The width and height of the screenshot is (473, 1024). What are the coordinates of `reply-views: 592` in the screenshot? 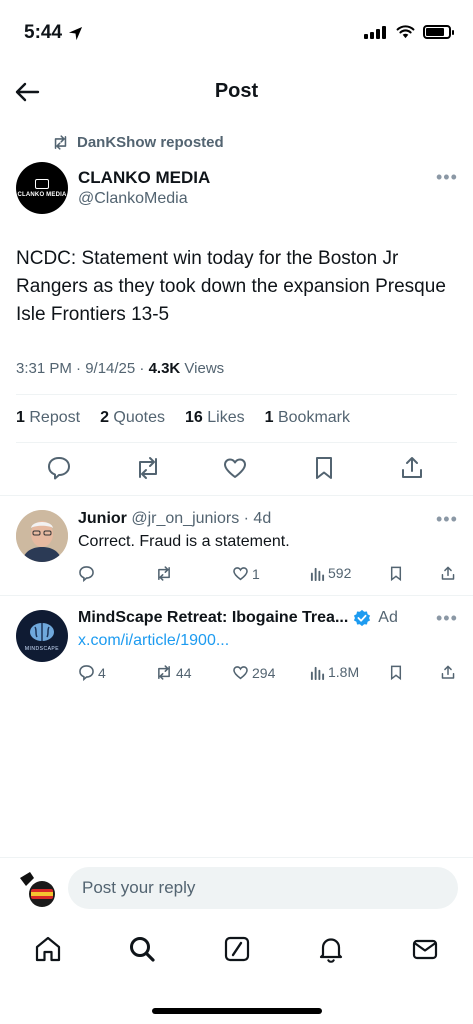 It's located at (330, 573).